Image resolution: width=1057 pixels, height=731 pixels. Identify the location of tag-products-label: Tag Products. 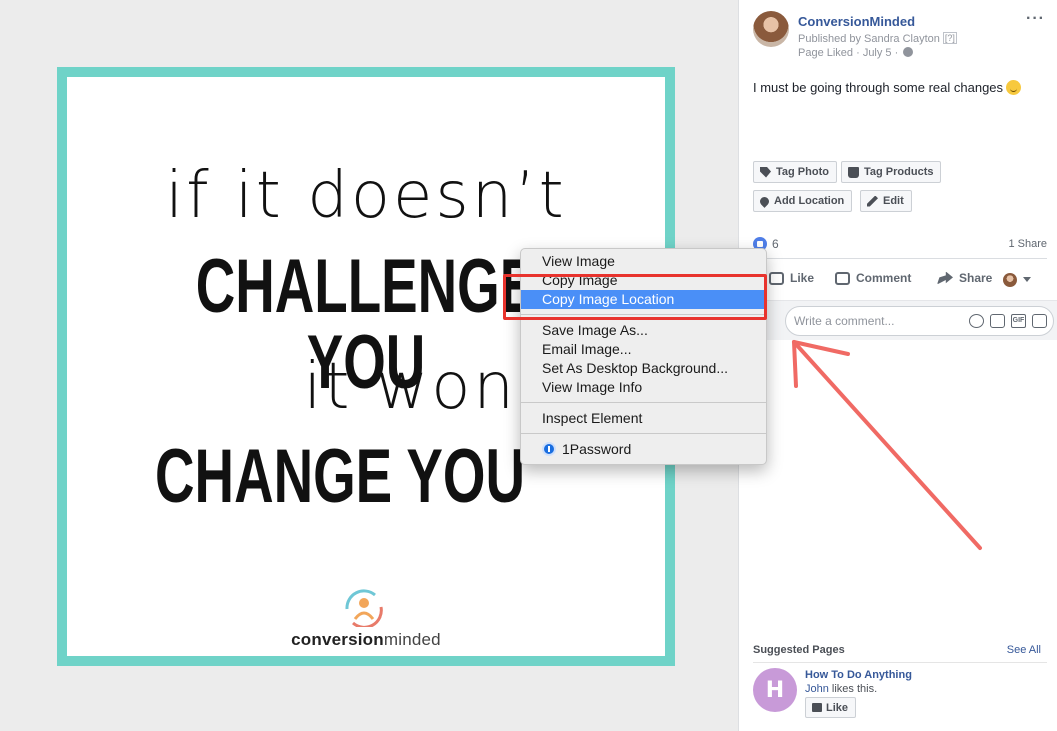
(899, 172).